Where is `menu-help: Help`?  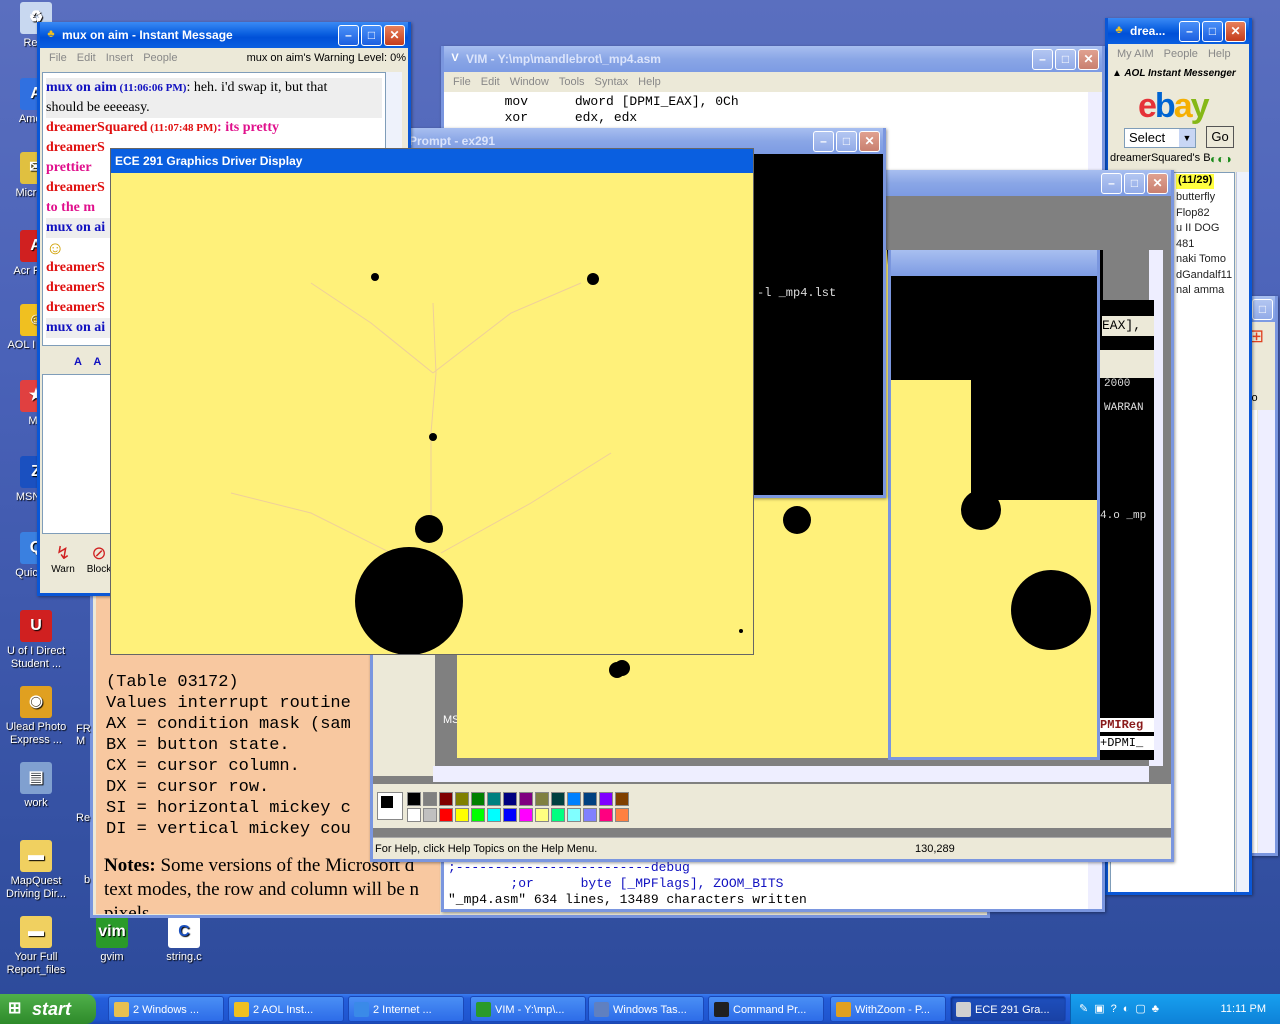
menu-help: Help is located at coordinates (1219, 54).